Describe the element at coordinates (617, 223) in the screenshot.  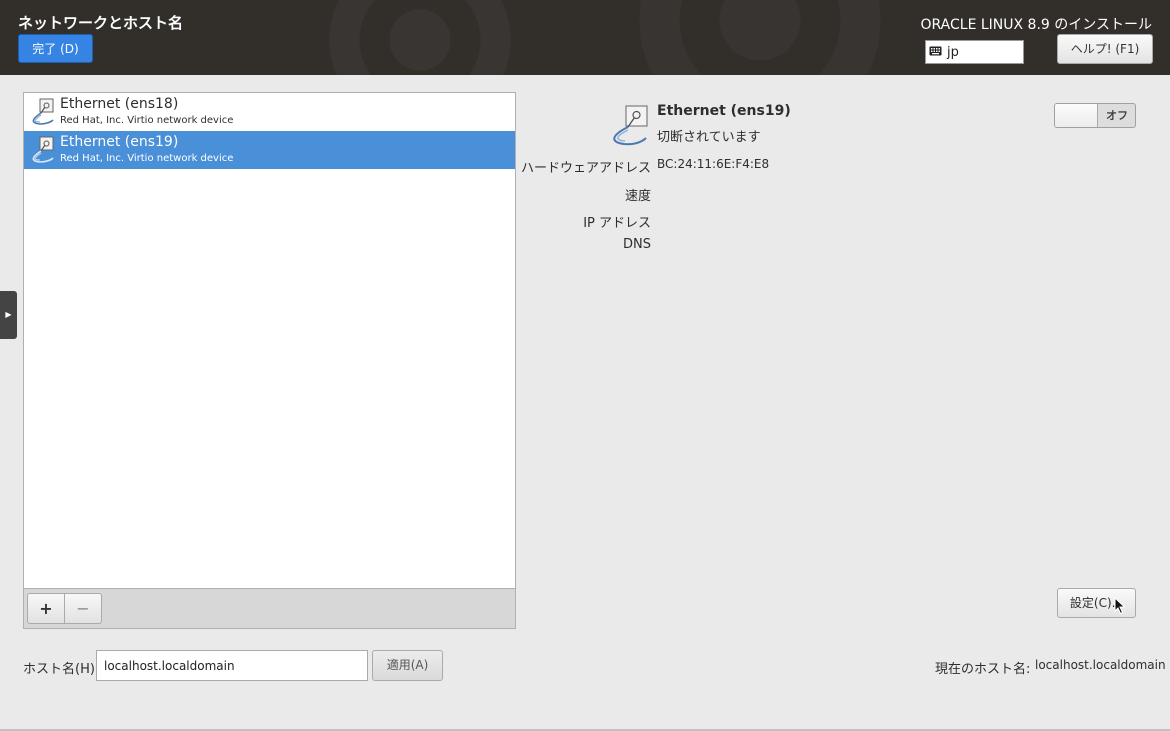
I see `ip-address-label: IP アドレス` at that location.